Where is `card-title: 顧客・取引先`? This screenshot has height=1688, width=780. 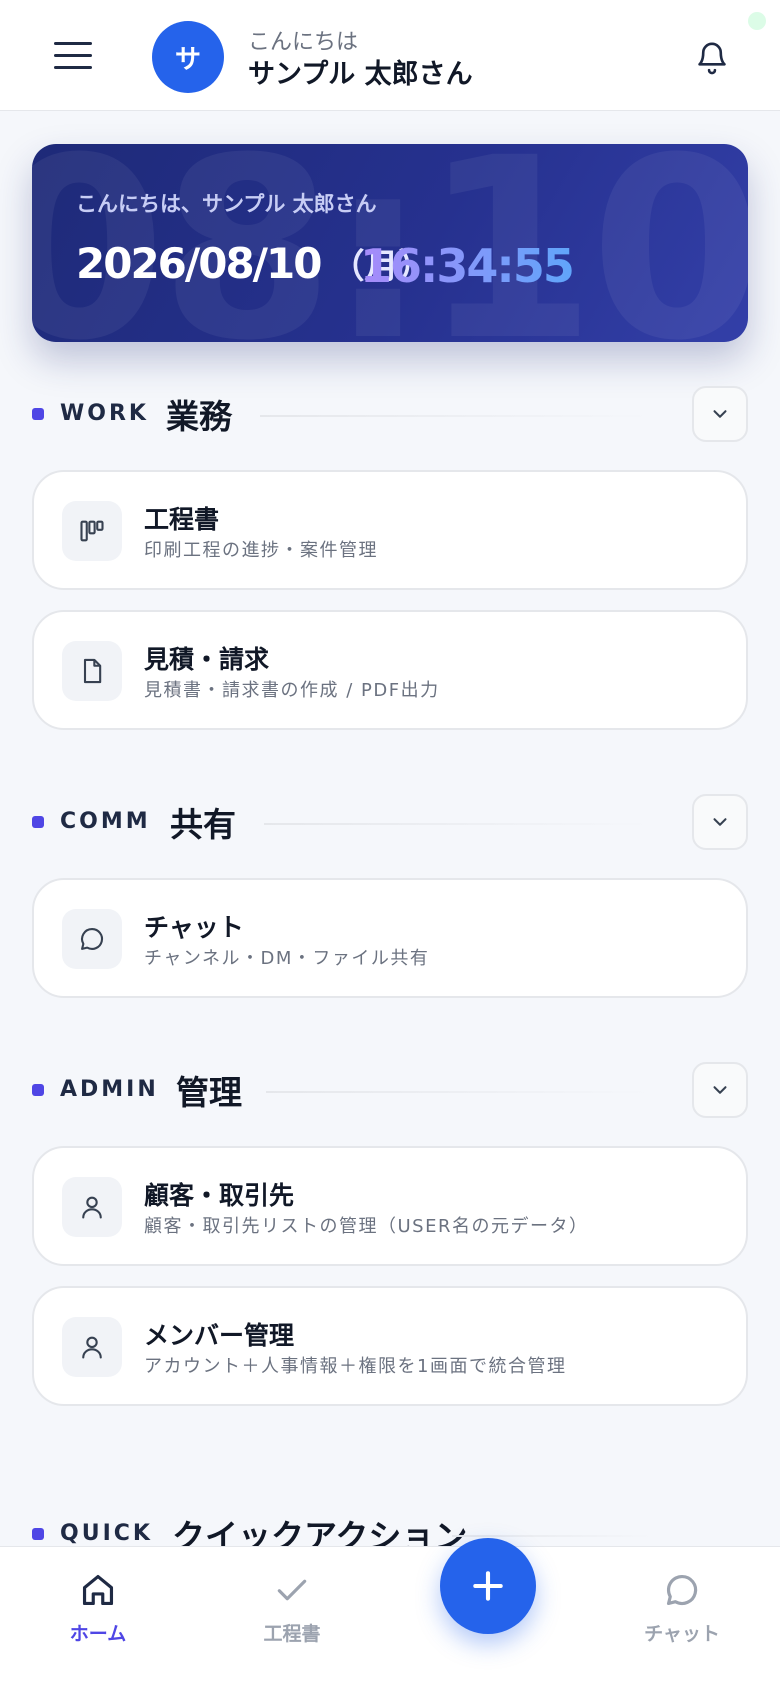
card-title: 顧客・取引先 is located at coordinates (219, 1195).